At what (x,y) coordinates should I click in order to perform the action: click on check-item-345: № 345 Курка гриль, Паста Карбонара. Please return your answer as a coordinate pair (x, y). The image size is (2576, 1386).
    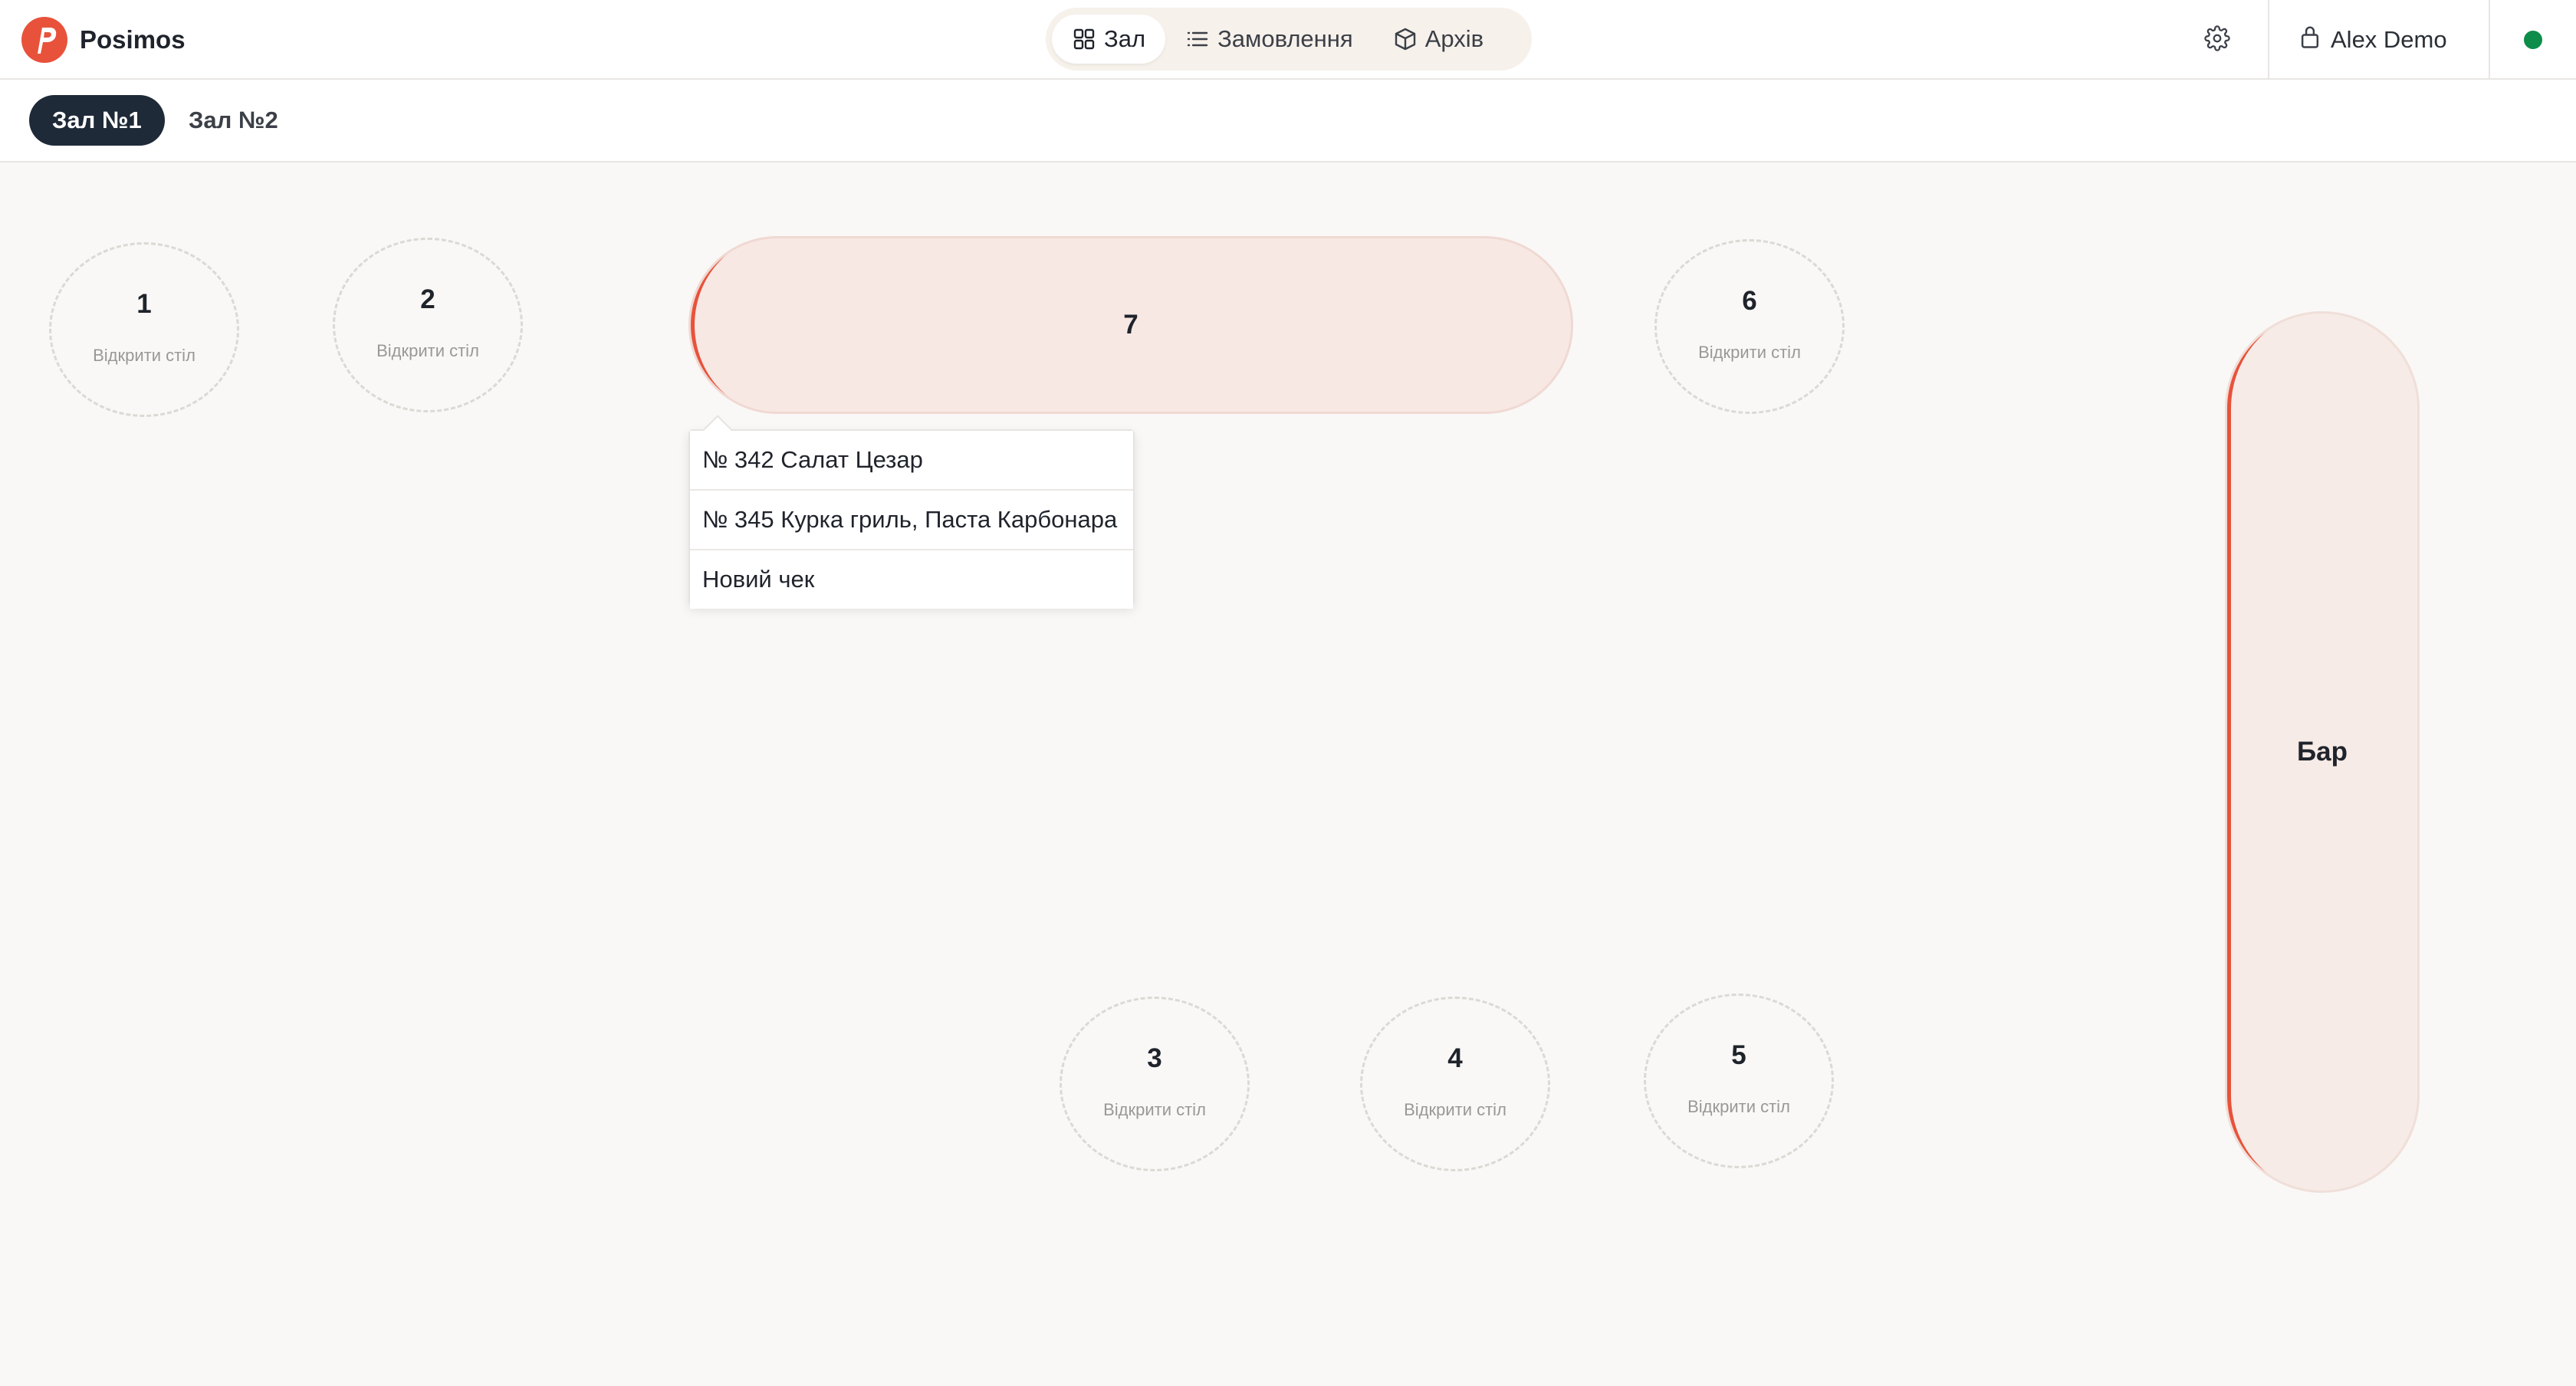
    Looking at the image, I should click on (912, 520).